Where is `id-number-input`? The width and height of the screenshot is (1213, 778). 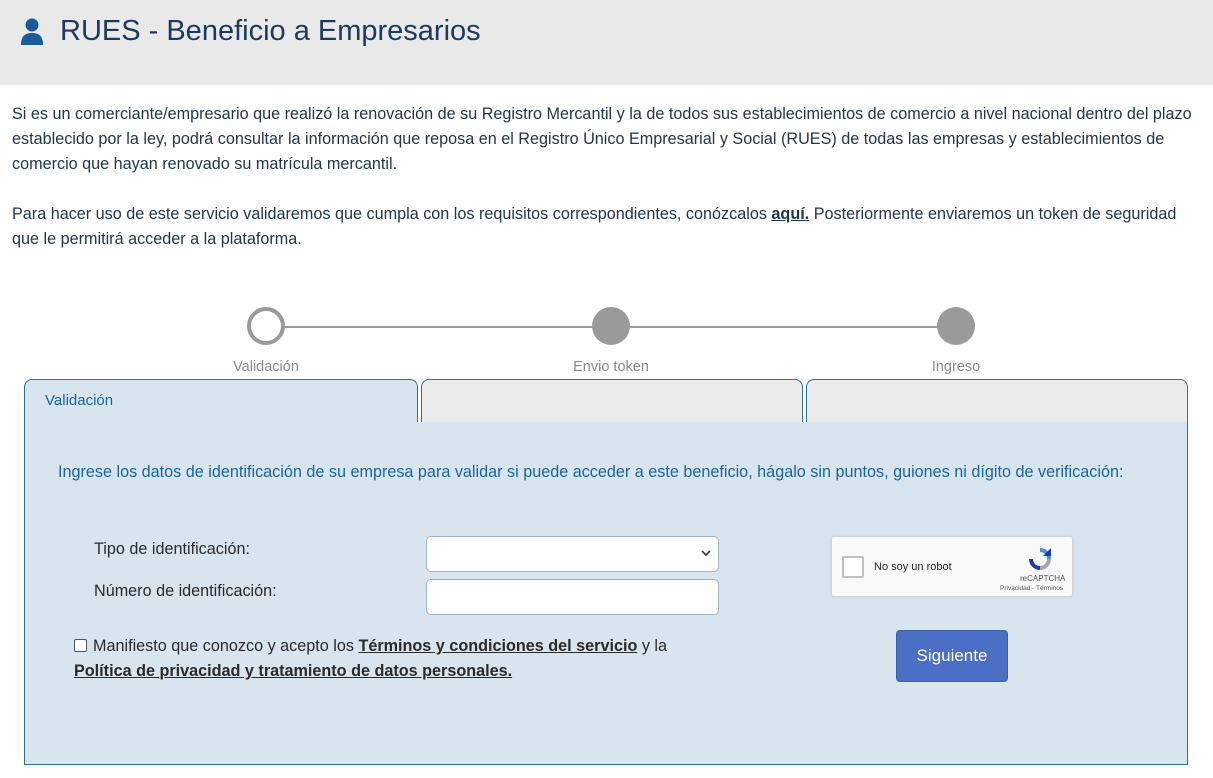 id-number-input is located at coordinates (572, 597).